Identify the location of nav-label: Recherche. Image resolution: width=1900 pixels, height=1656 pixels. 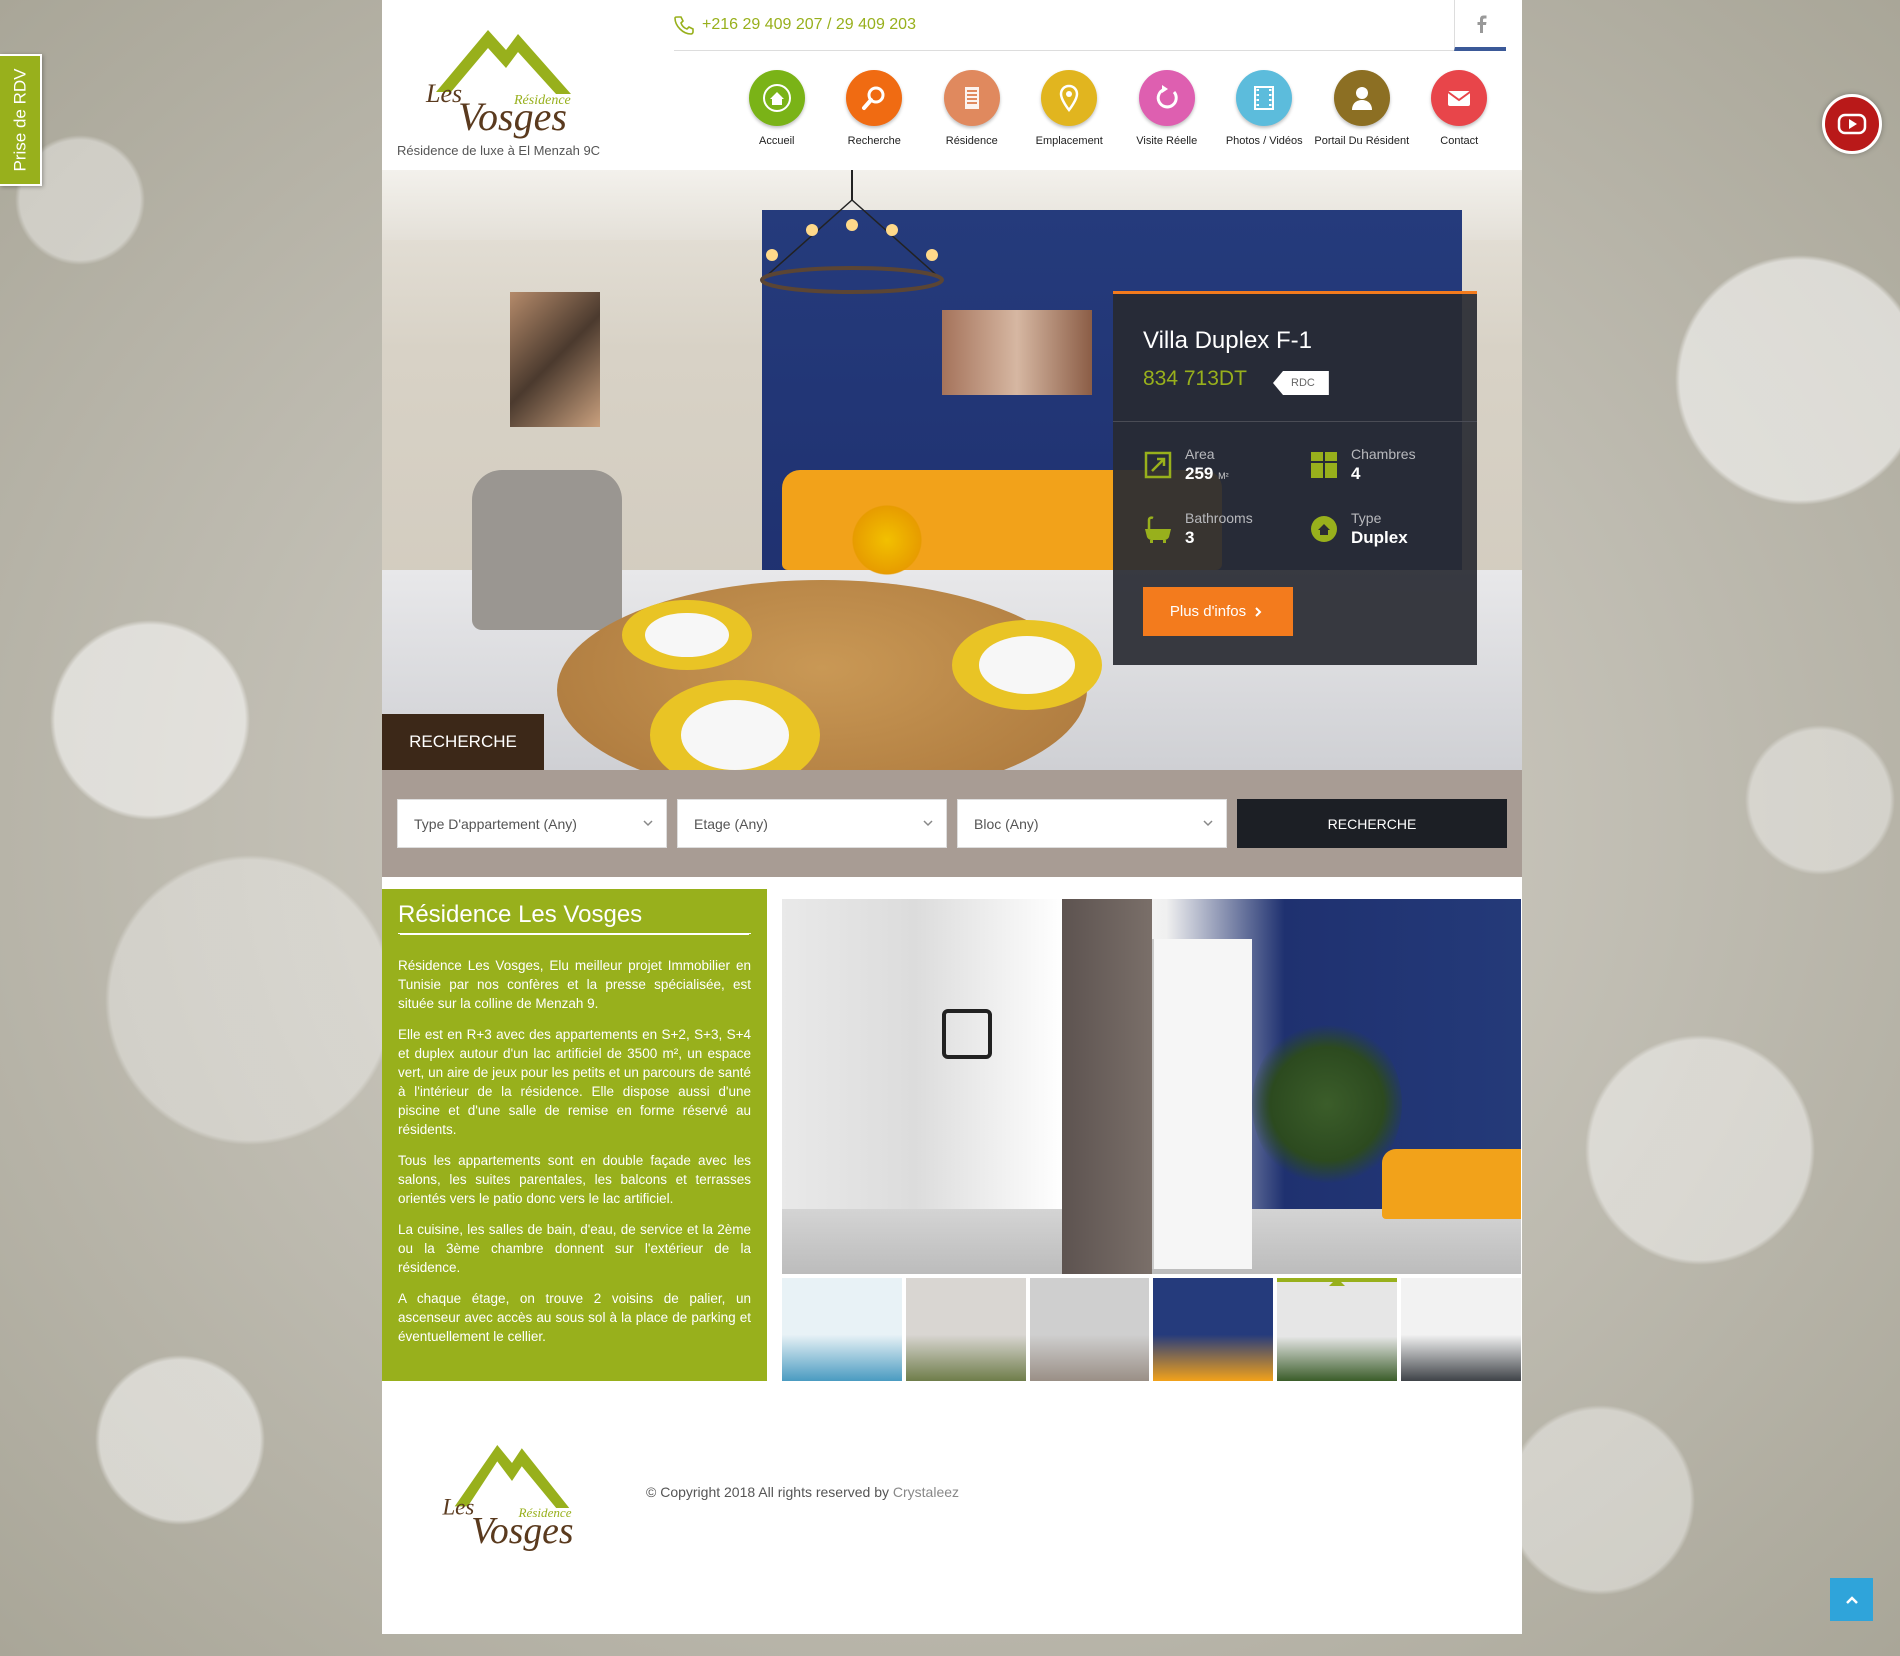
(874, 141).